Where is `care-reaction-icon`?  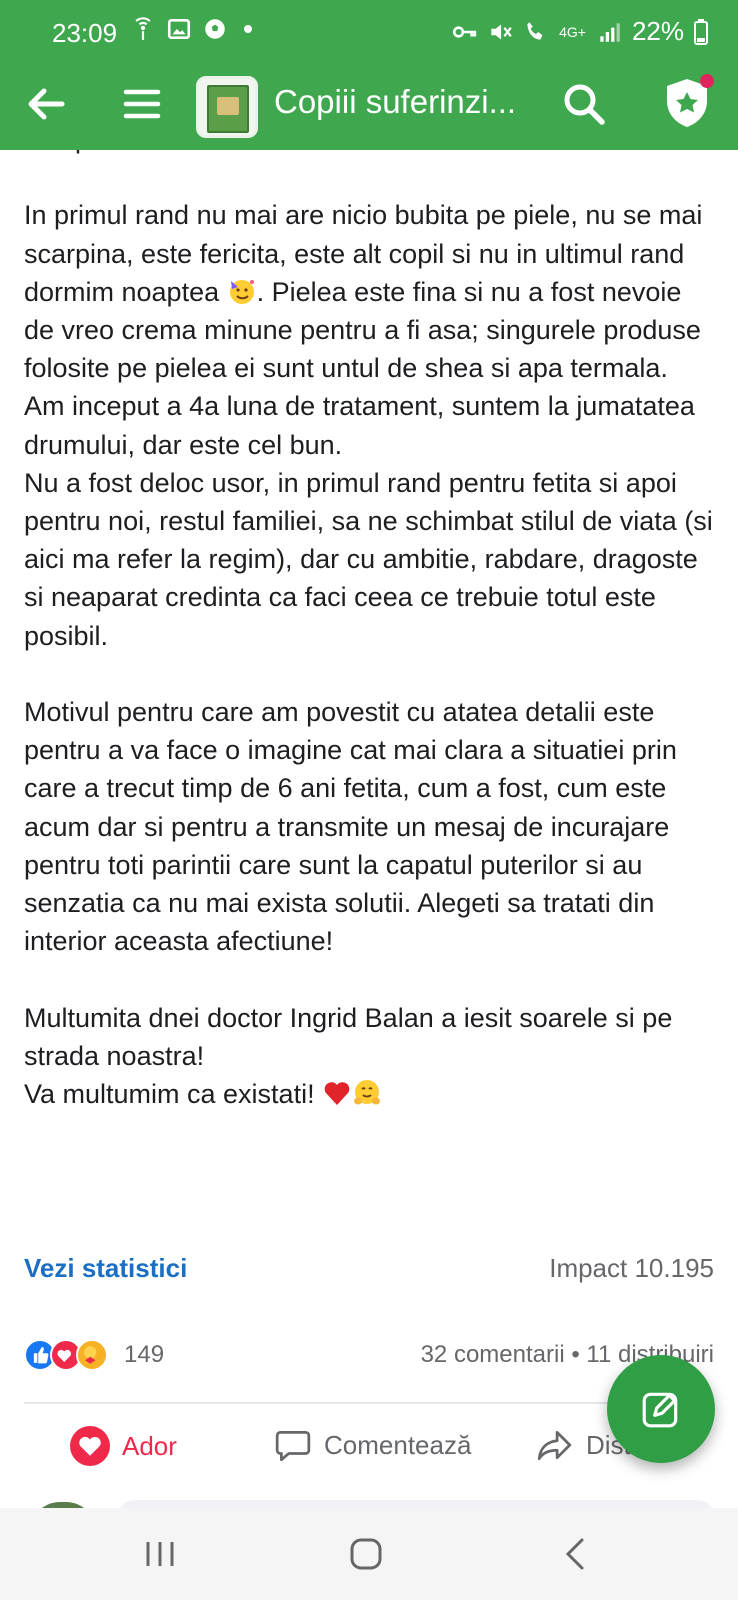
care-reaction-icon is located at coordinates (92, 1355).